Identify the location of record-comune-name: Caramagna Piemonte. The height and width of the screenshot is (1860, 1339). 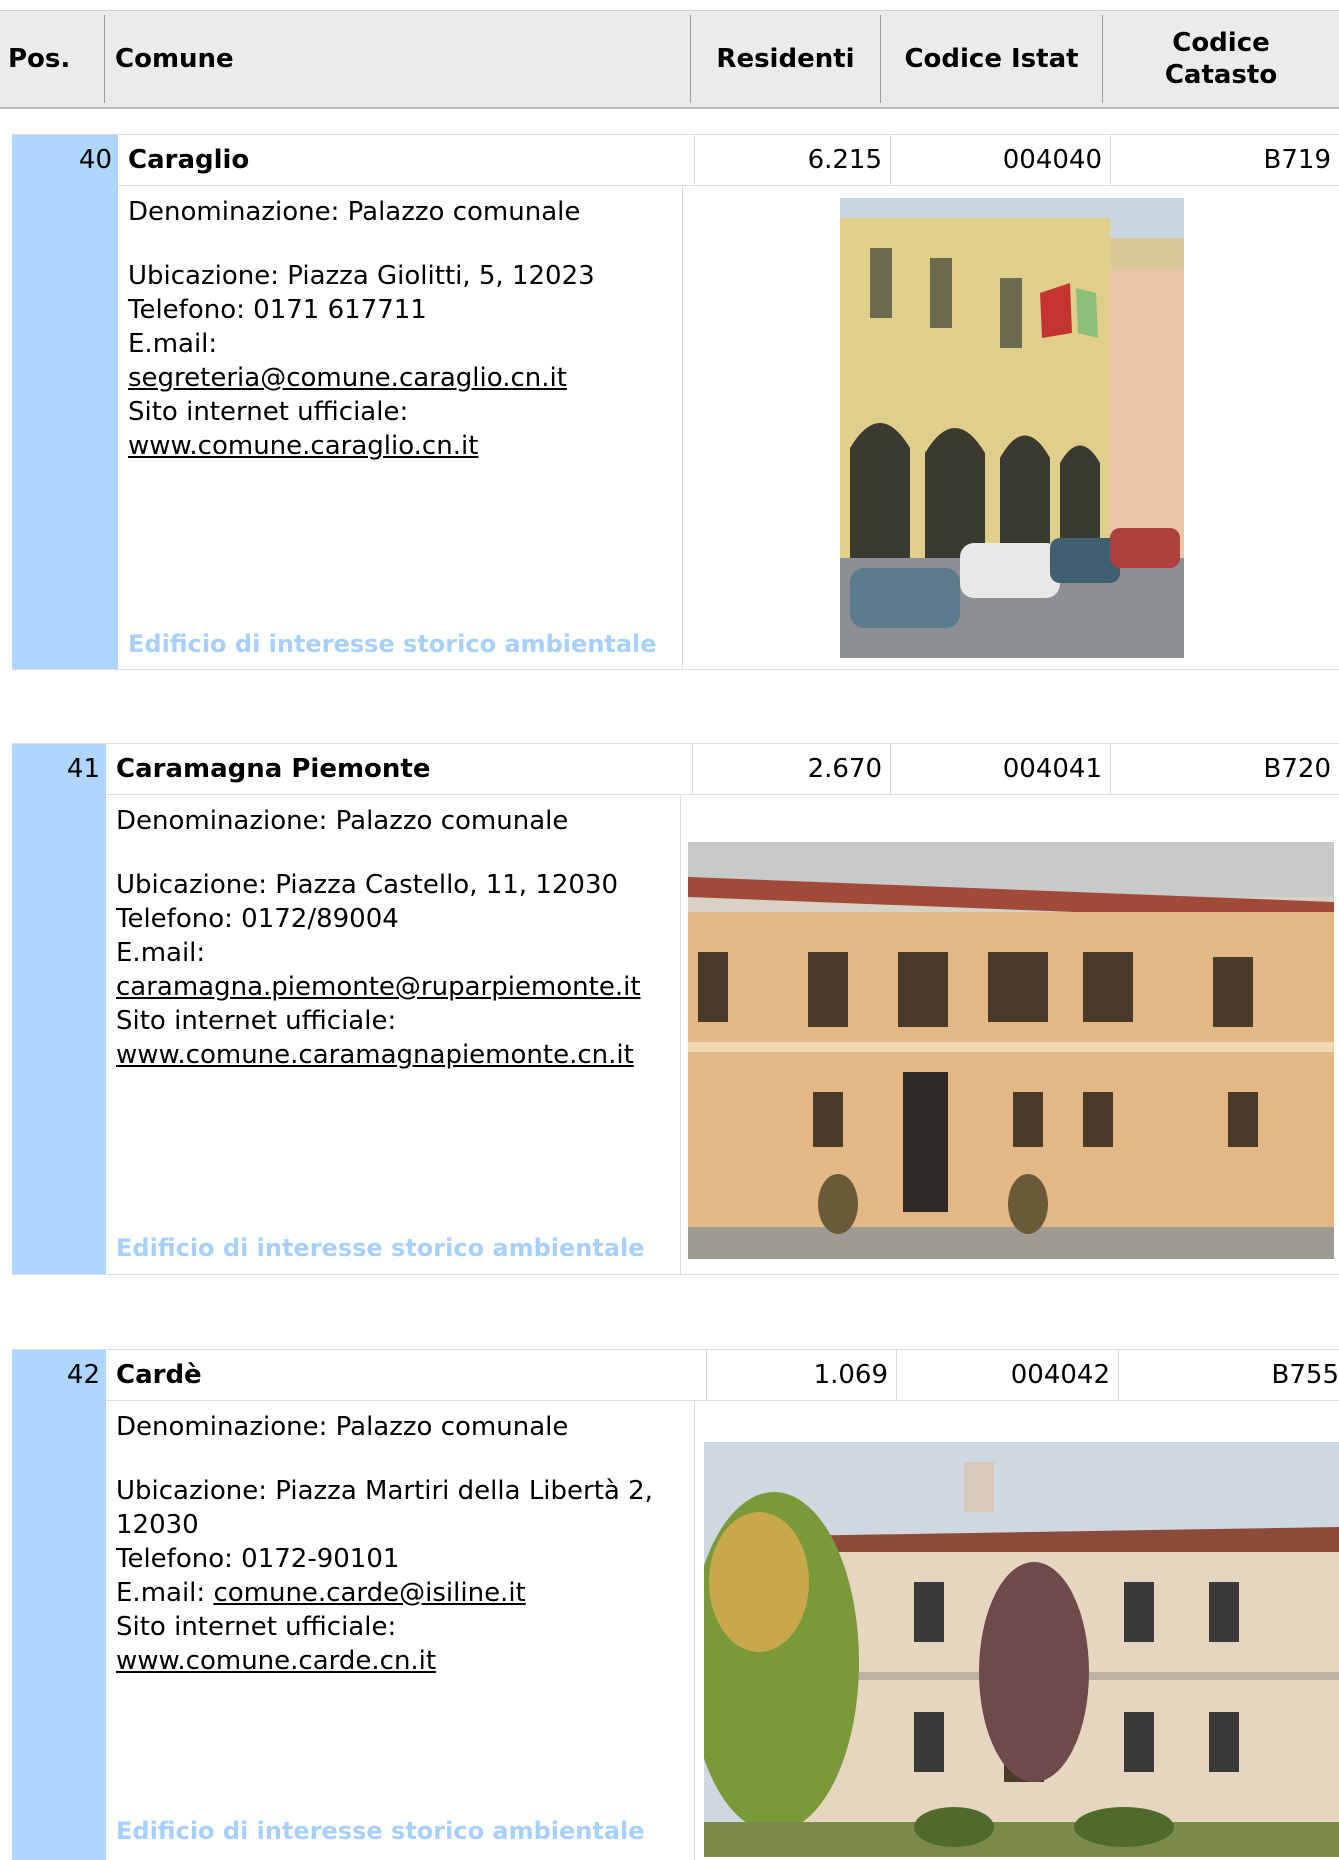
(273, 769).